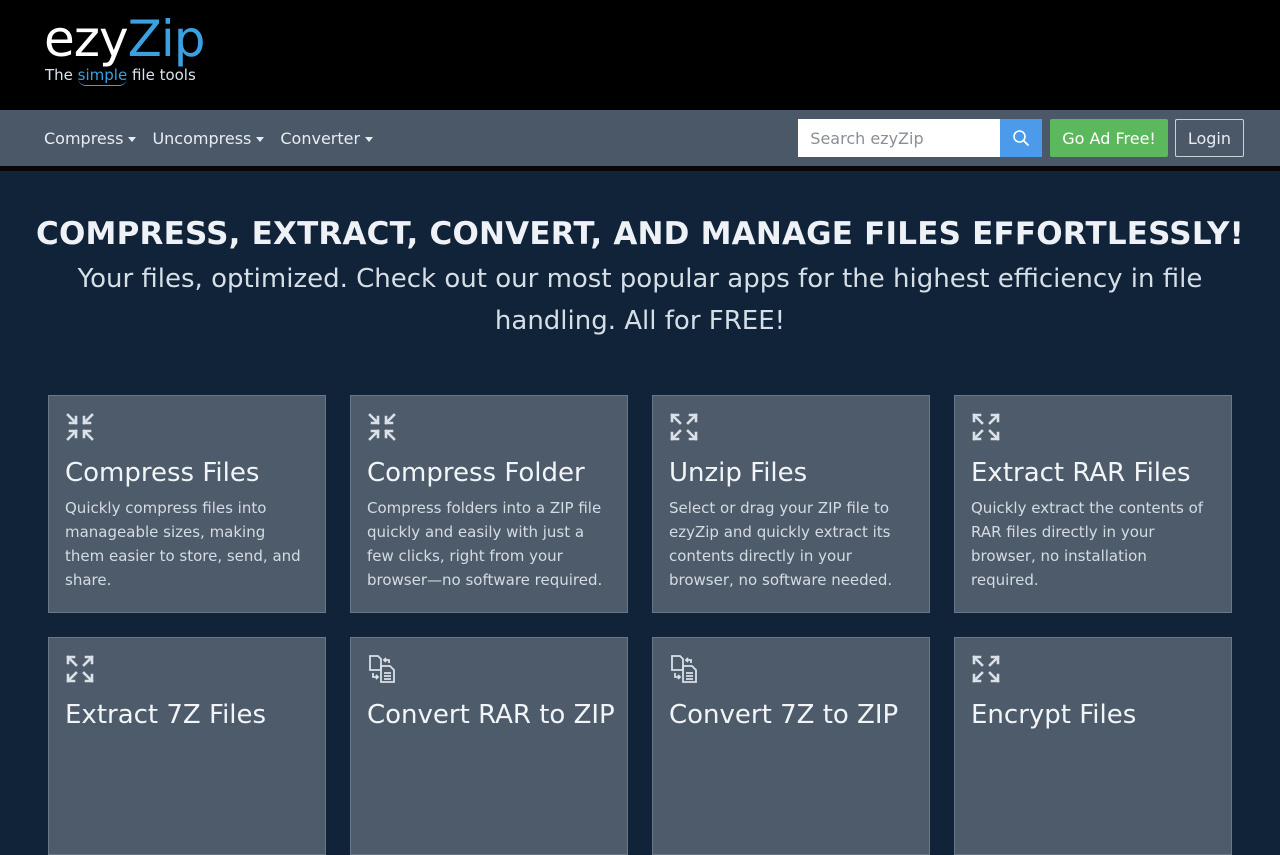 The image size is (1280, 855). What do you see at coordinates (476, 473) in the screenshot?
I see `card-title: Compress Folder` at bounding box center [476, 473].